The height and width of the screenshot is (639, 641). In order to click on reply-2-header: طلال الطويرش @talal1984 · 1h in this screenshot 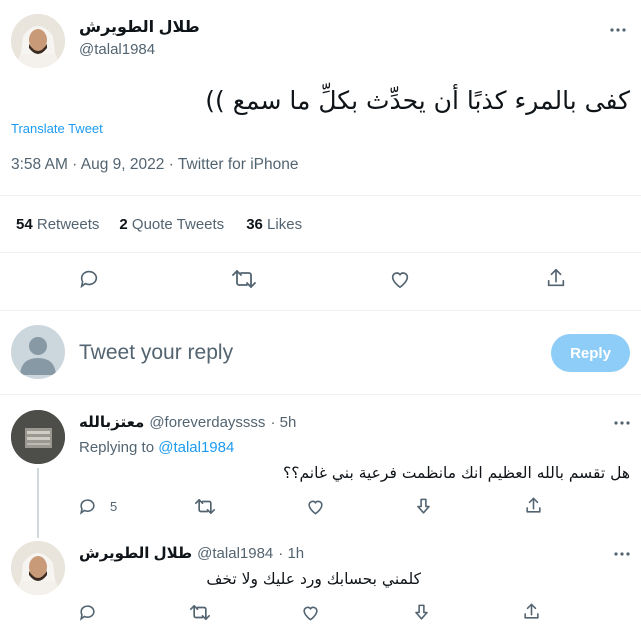, I will do `click(191, 553)`.